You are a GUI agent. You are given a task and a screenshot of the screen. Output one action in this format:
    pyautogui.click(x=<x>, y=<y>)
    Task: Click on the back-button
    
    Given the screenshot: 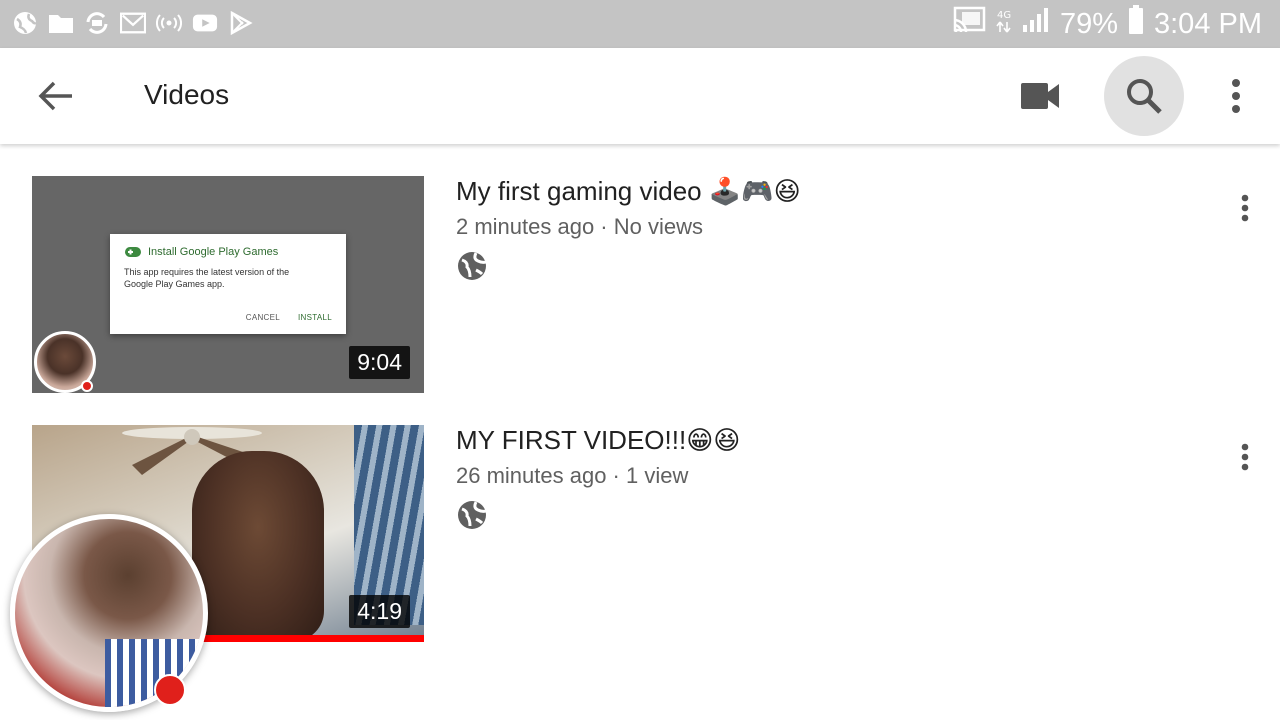 What is the action you would take?
    pyautogui.click(x=56, y=96)
    